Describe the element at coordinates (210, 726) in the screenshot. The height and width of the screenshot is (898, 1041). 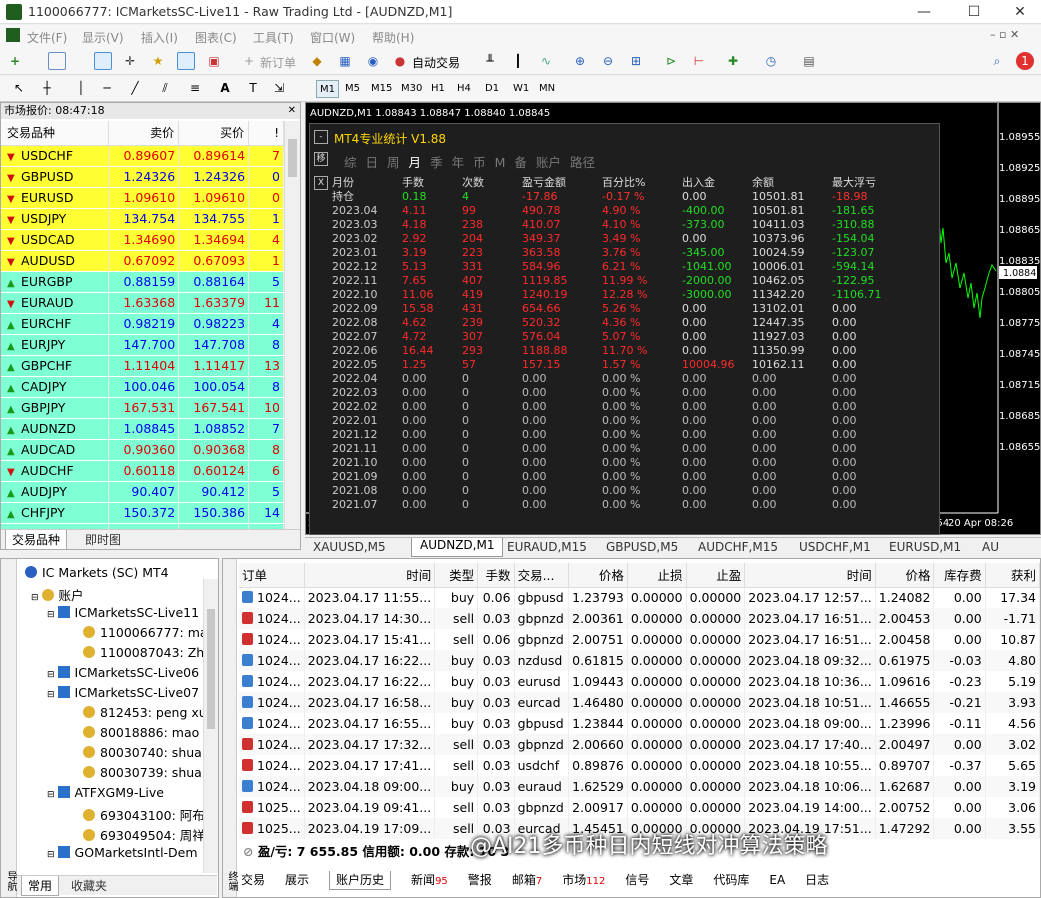
I see `navigator-scrollbar` at that location.